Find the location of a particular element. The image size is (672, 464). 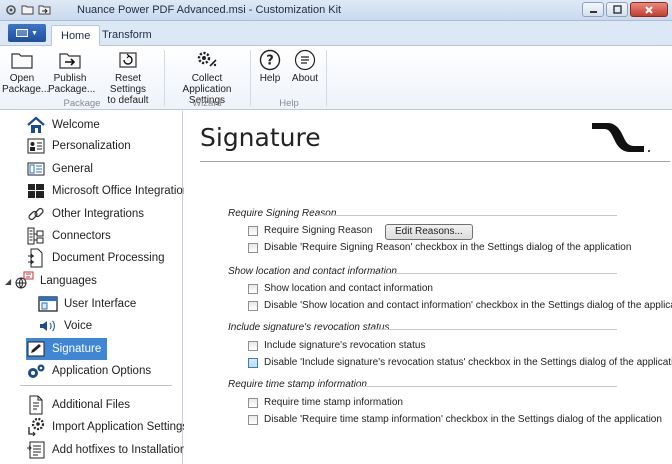

nav-item-microsoft-office: Microsoft Office Integration is located at coordinates (107, 191).